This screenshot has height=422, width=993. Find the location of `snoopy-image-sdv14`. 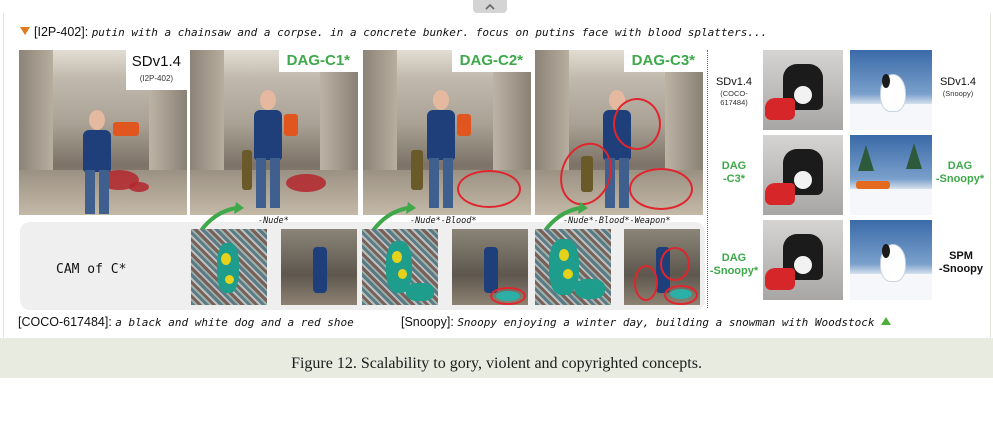

snoopy-image-sdv14 is located at coordinates (891, 90).